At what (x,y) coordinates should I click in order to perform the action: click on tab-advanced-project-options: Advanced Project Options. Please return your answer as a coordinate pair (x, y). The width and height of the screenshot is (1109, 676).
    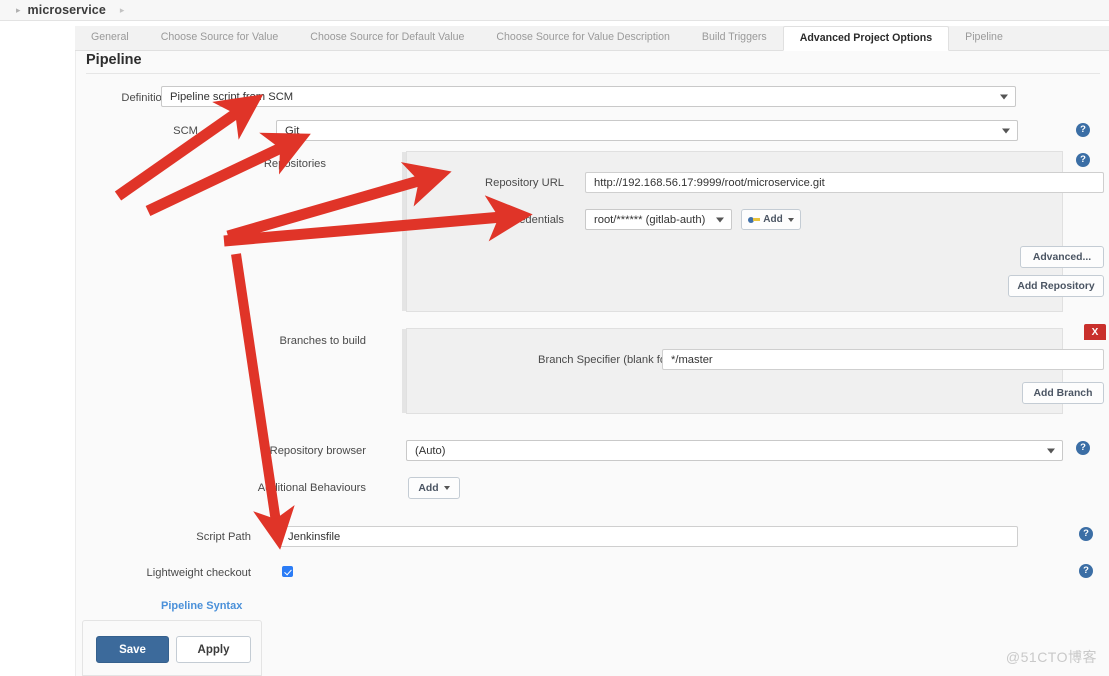
    Looking at the image, I should click on (866, 38).